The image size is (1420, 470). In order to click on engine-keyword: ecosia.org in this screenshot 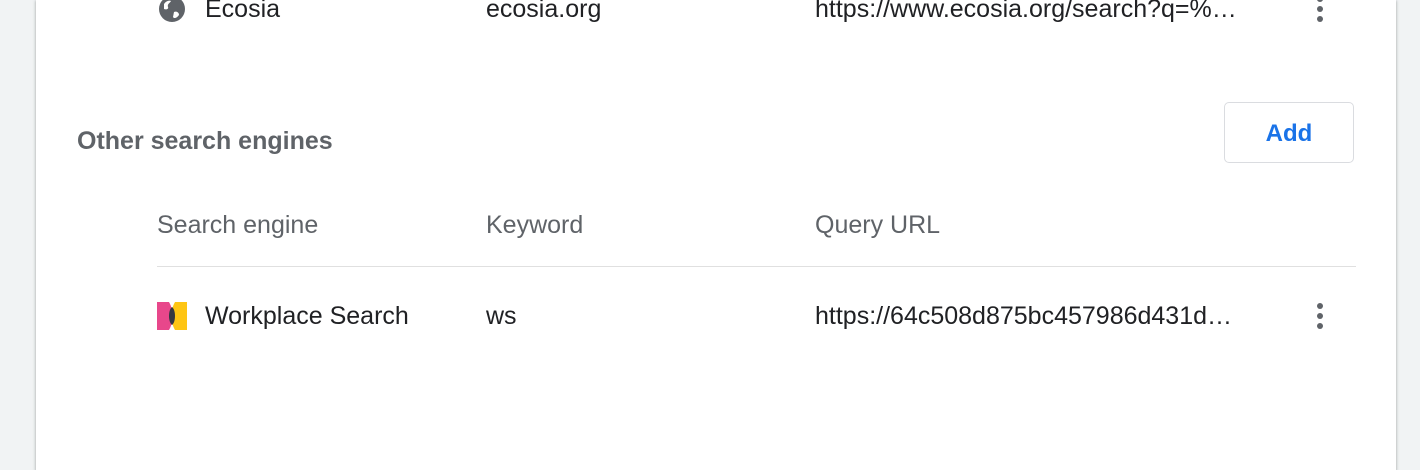, I will do `click(544, 11)`.